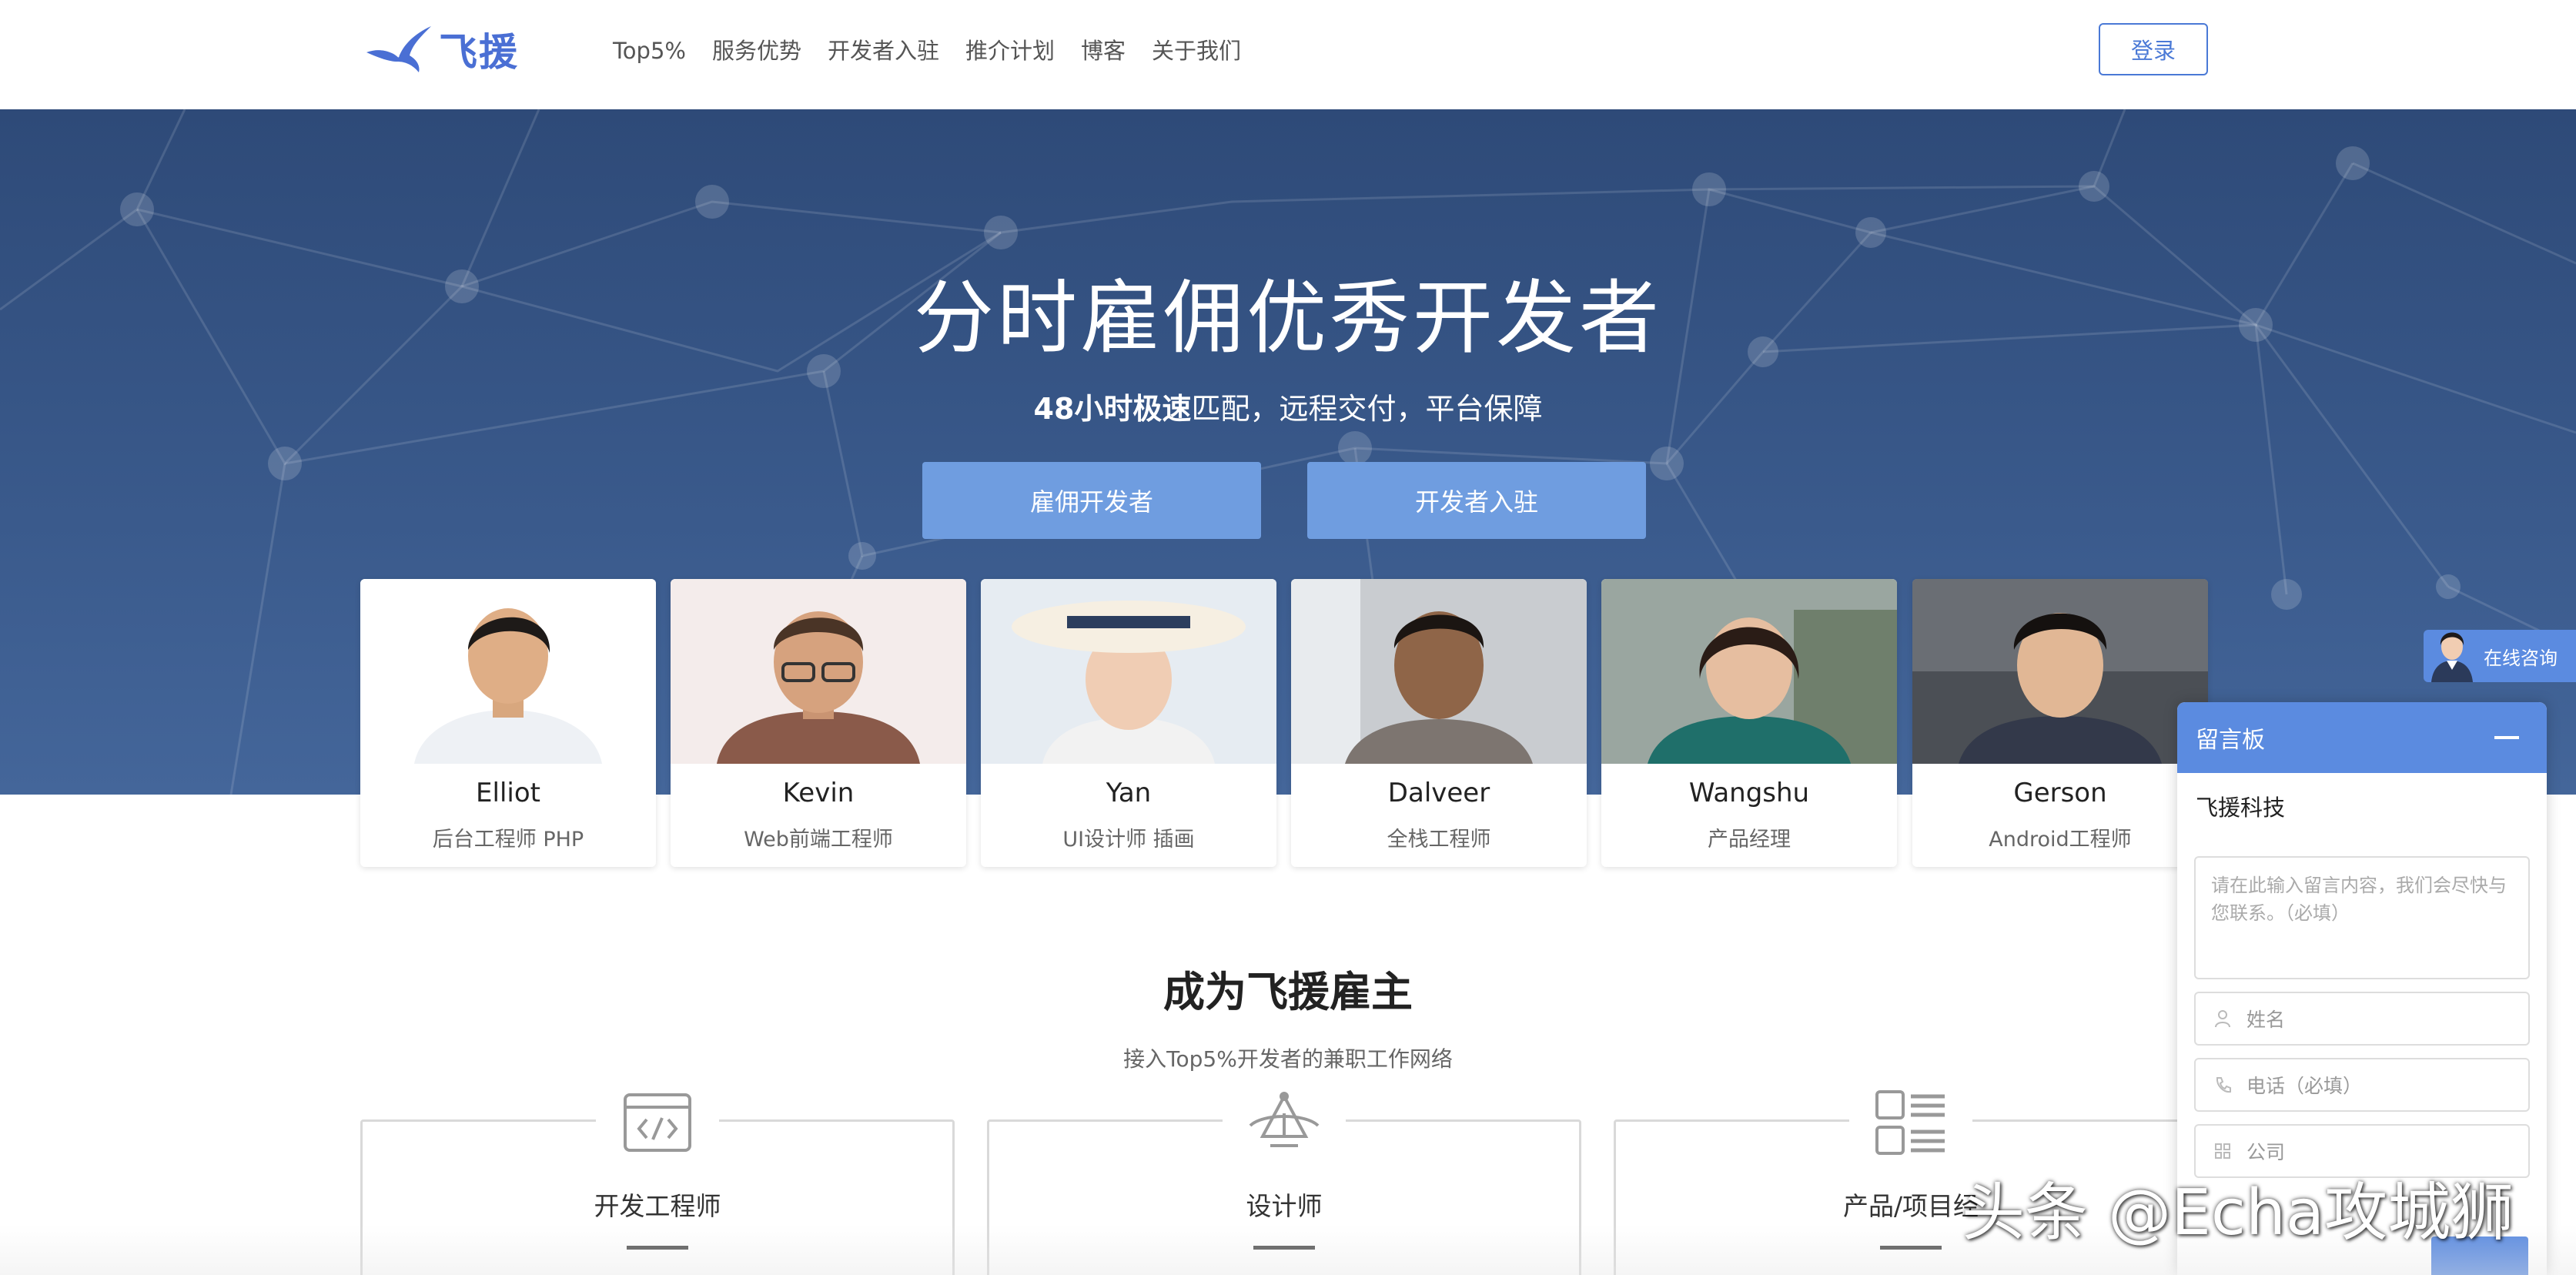 Image resolution: width=2576 pixels, height=1275 pixels. Describe the element at coordinates (2061, 840) in the screenshot. I see `developer-role: Android工程师` at that location.